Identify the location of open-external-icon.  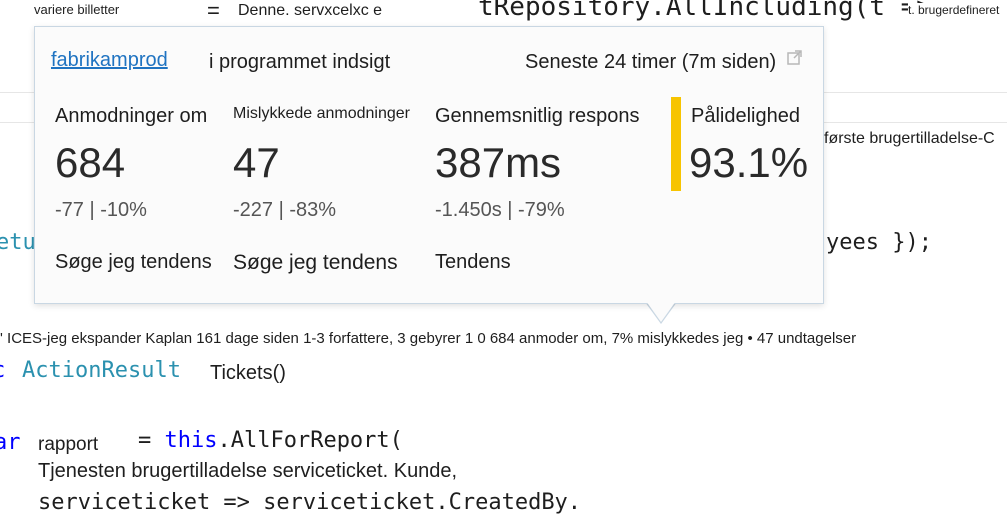
(795, 57).